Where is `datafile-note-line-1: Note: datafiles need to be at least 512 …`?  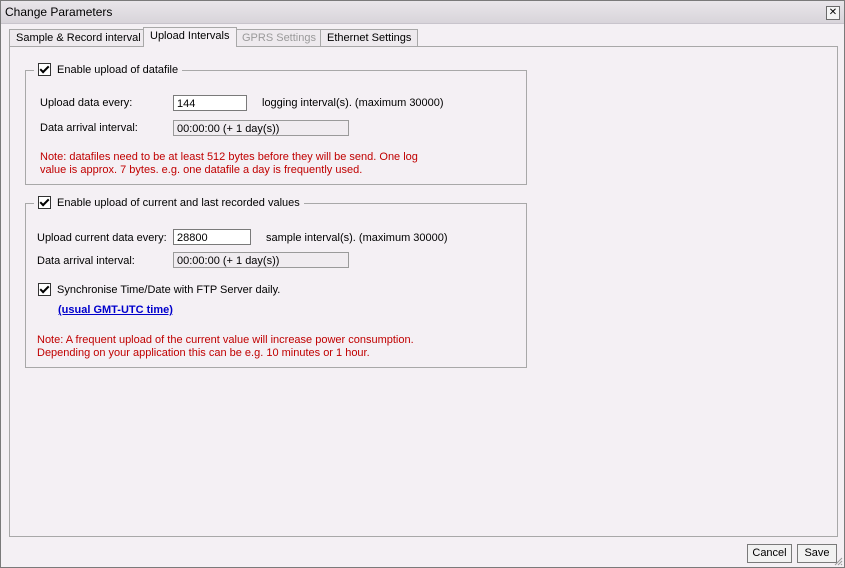 datafile-note-line-1: Note: datafiles need to be at least 512 … is located at coordinates (229, 157).